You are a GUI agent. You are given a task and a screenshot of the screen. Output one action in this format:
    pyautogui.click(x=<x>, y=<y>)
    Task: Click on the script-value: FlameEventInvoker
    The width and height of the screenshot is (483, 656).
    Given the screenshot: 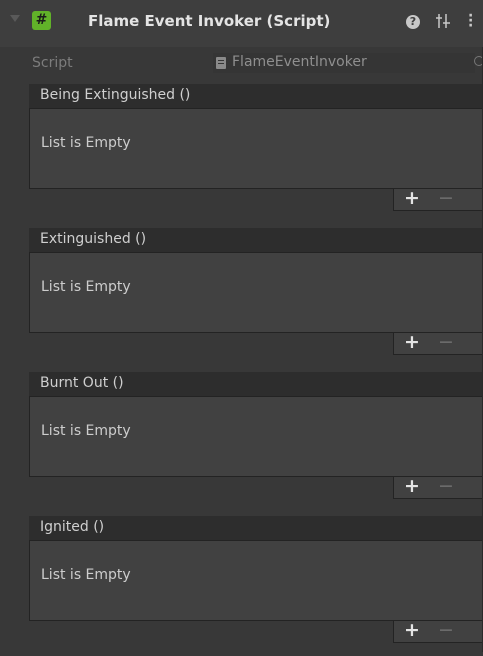 What is the action you would take?
    pyautogui.click(x=299, y=62)
    